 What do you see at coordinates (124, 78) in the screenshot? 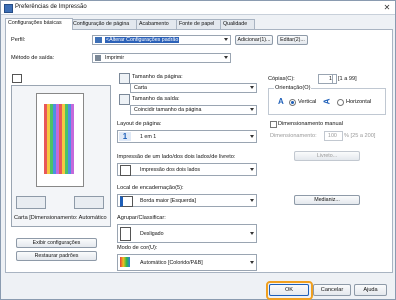
I see `page-size-icon` at bounding box center [124, 78].